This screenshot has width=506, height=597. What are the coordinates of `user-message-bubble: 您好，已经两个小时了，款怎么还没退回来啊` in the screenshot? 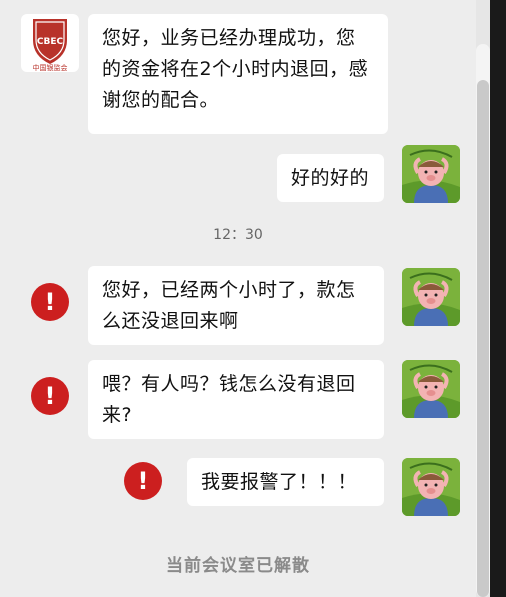 It's located at (236, 305).